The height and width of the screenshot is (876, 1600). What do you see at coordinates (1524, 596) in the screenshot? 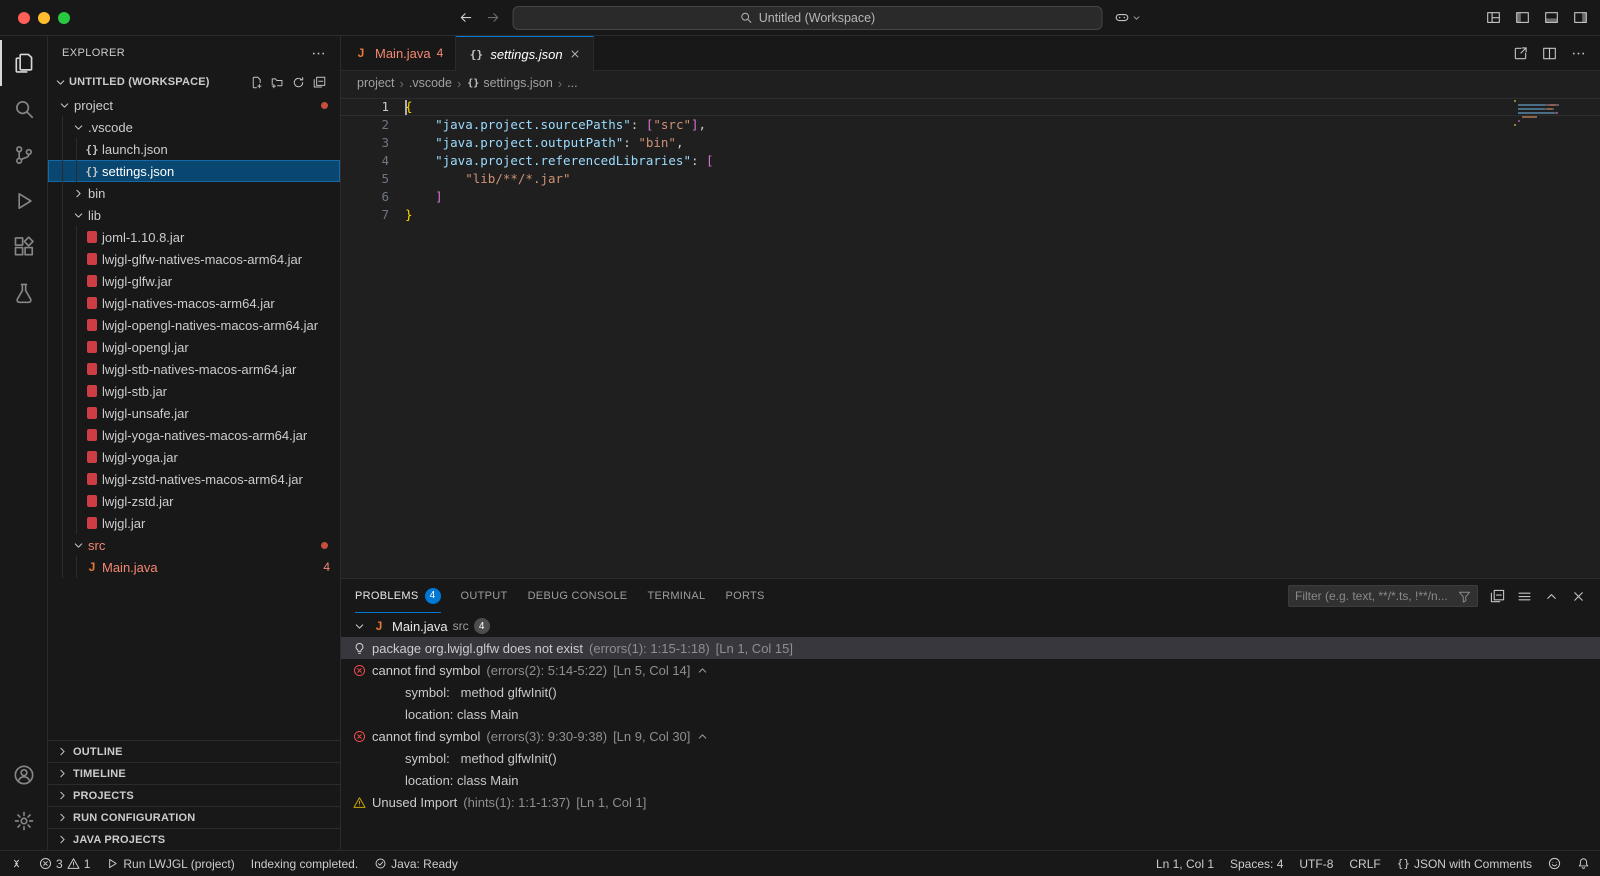
I see `view-as-table-icon` at bounding box center [1524, 596].